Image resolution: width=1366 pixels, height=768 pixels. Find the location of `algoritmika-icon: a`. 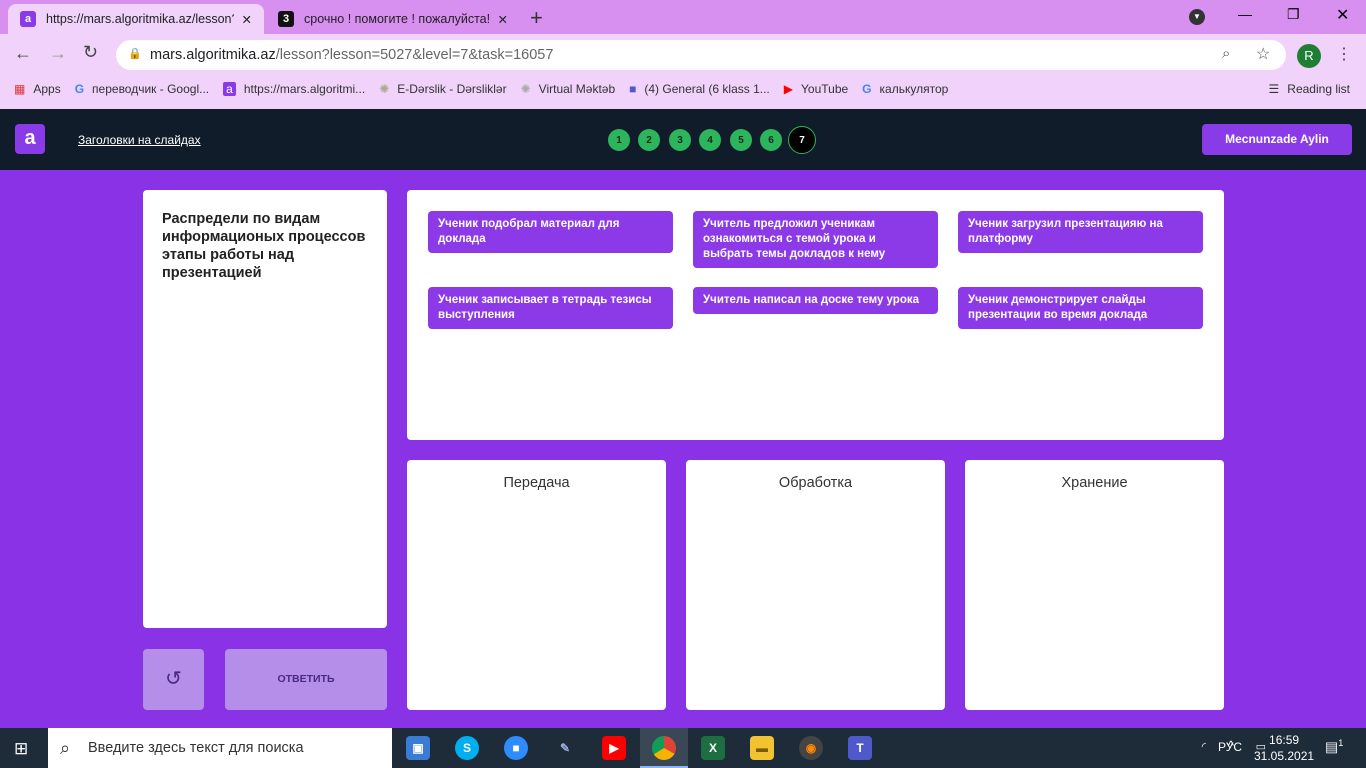

algoritmika-icon: a is located at coordinates (229, 89).